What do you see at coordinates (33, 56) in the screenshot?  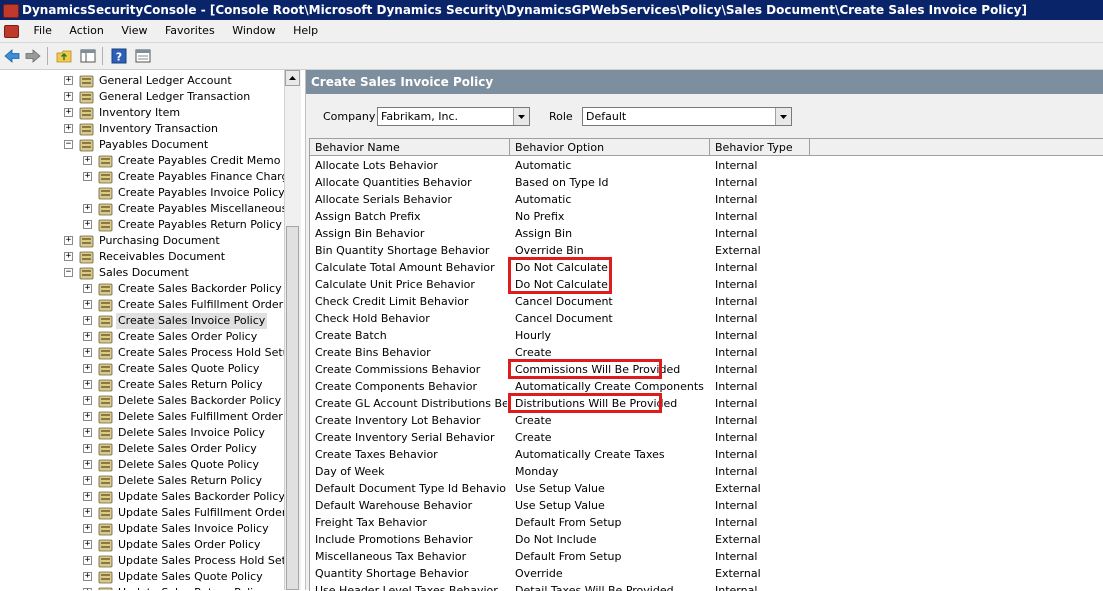 I see `forward-arrow-icon` at bounding box center [33, 56].